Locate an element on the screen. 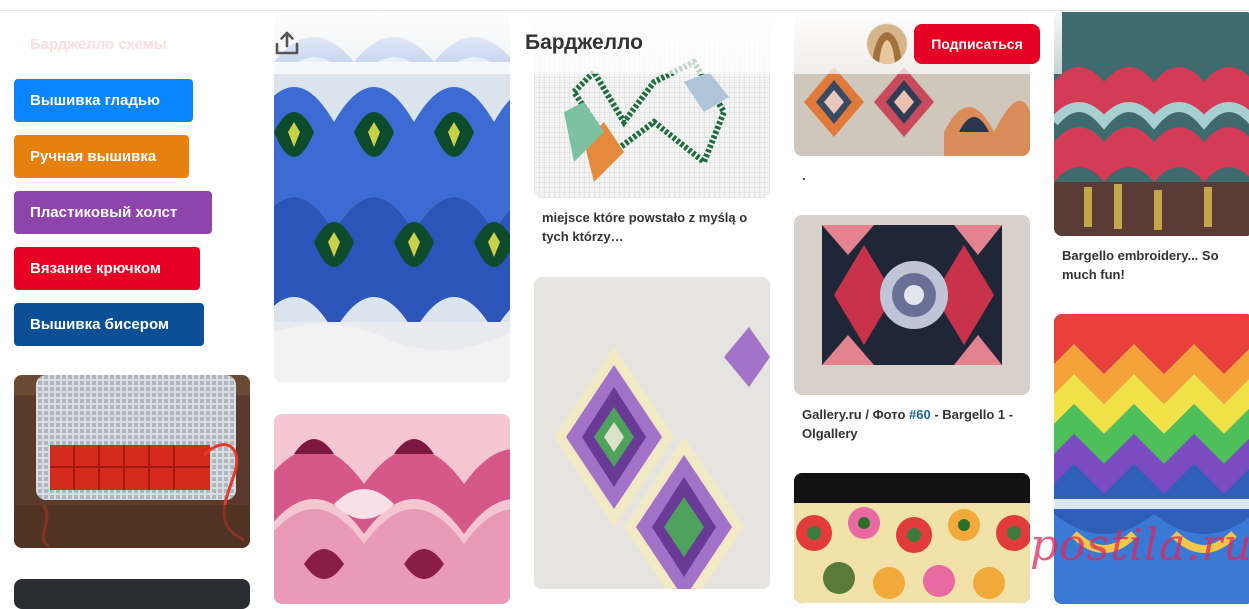  tag-satin-stitch: Вышивка гладью is located at coordinates (103, 100).